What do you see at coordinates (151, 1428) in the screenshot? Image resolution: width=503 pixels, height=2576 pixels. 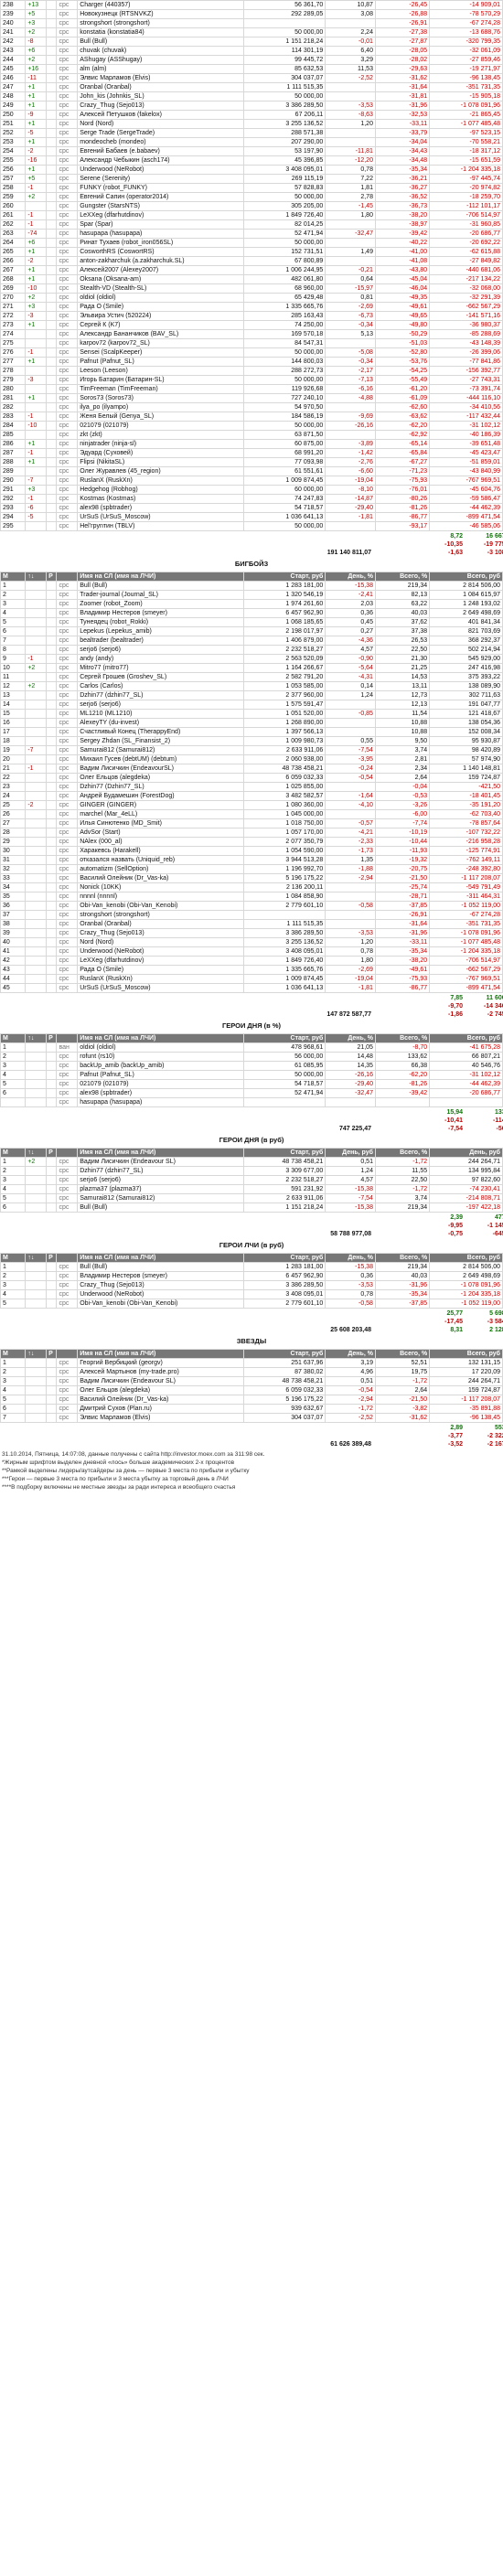 I see `summary-blank` at bounding box center [151, 1428].